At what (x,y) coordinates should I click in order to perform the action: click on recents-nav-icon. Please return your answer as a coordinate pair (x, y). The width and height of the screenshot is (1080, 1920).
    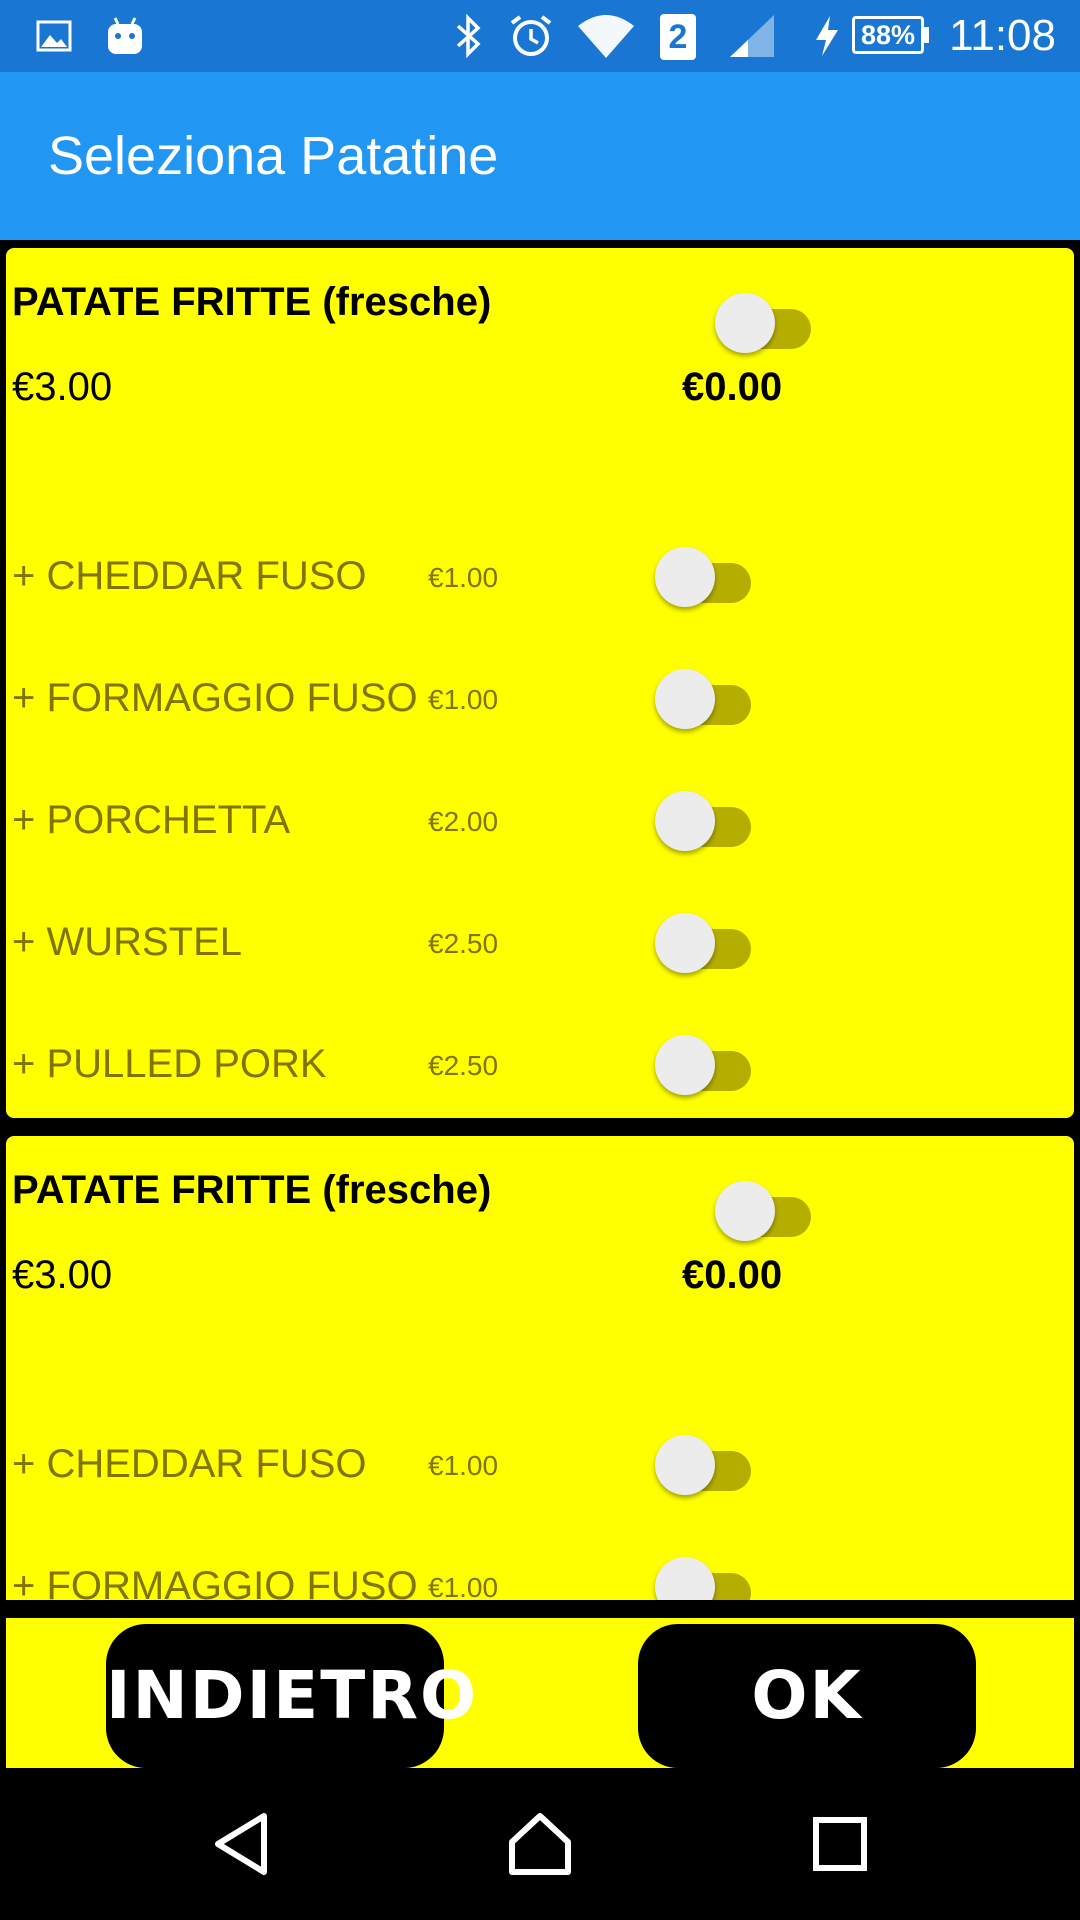
    Looking at the image, I should click on (840, 1844).